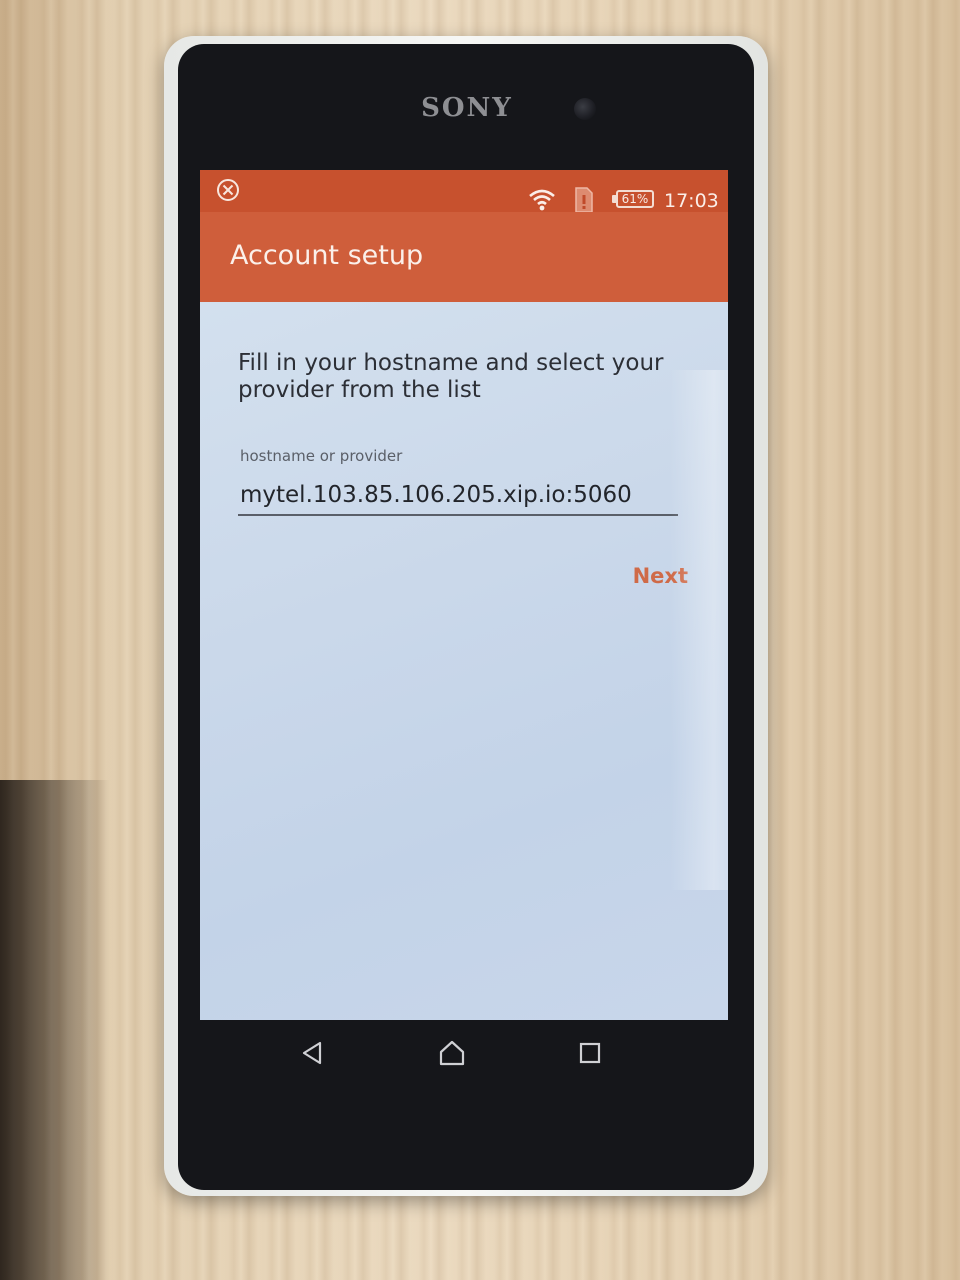 The height and width of the screenshot is (1280, 960). Describe the element at coordinates (327, 255) in the screenshot. I see `page-title: Account setup` at that location.